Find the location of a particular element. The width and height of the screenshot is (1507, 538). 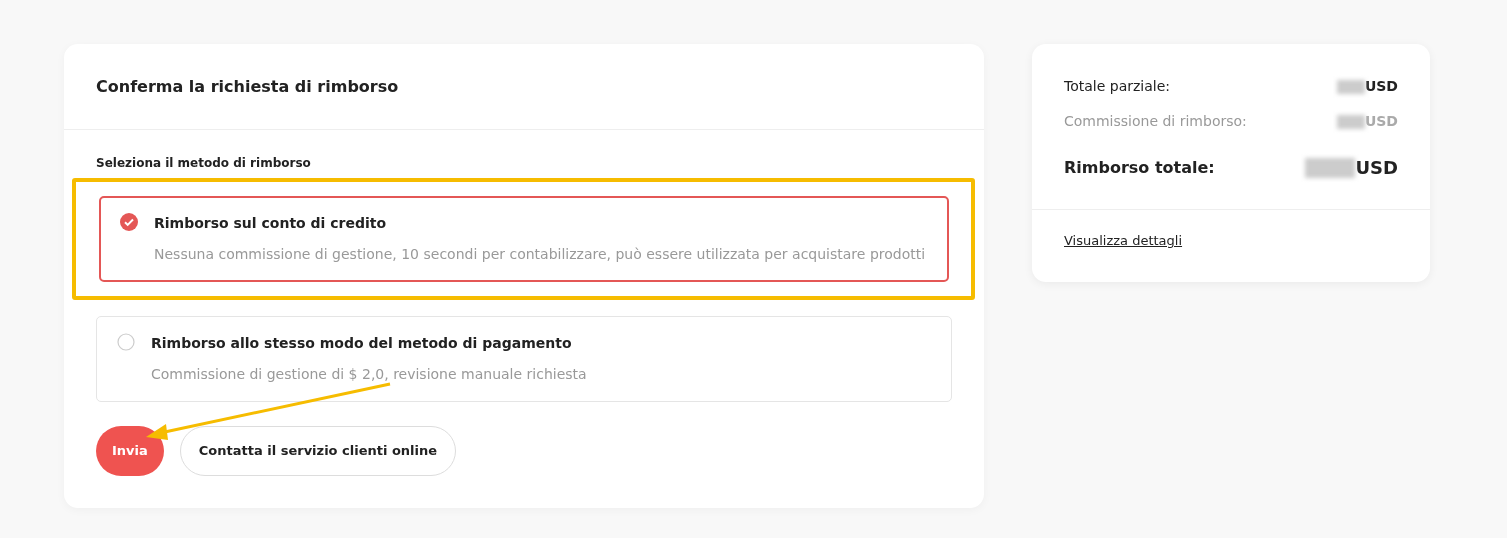

contact-button: Contatta il servizio clienti online is located at coordinates (318, 451).